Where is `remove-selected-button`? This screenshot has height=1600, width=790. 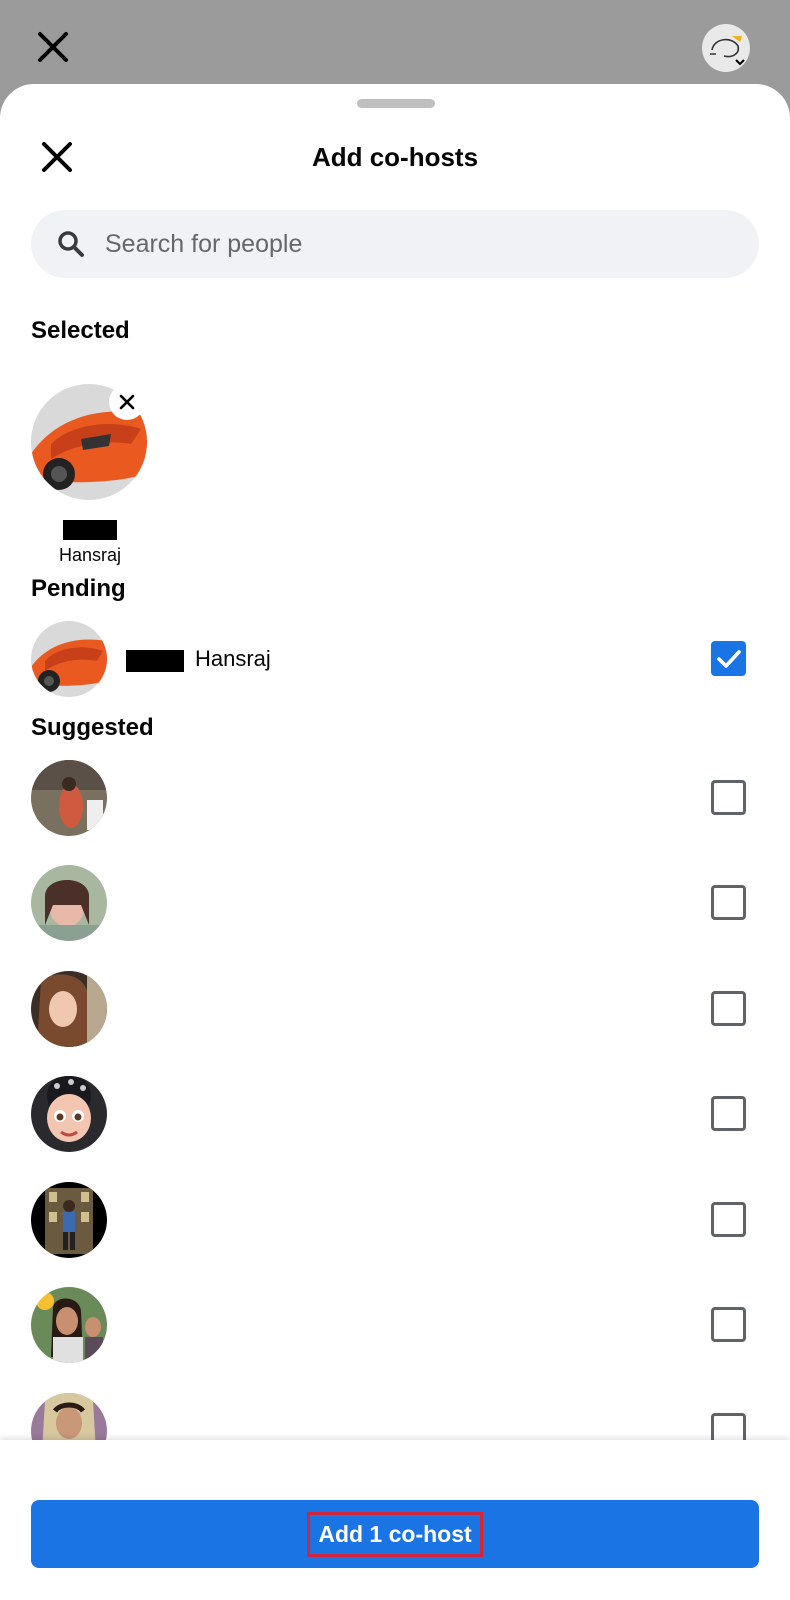 remove-selected-button is located at coordinates (127, 402).